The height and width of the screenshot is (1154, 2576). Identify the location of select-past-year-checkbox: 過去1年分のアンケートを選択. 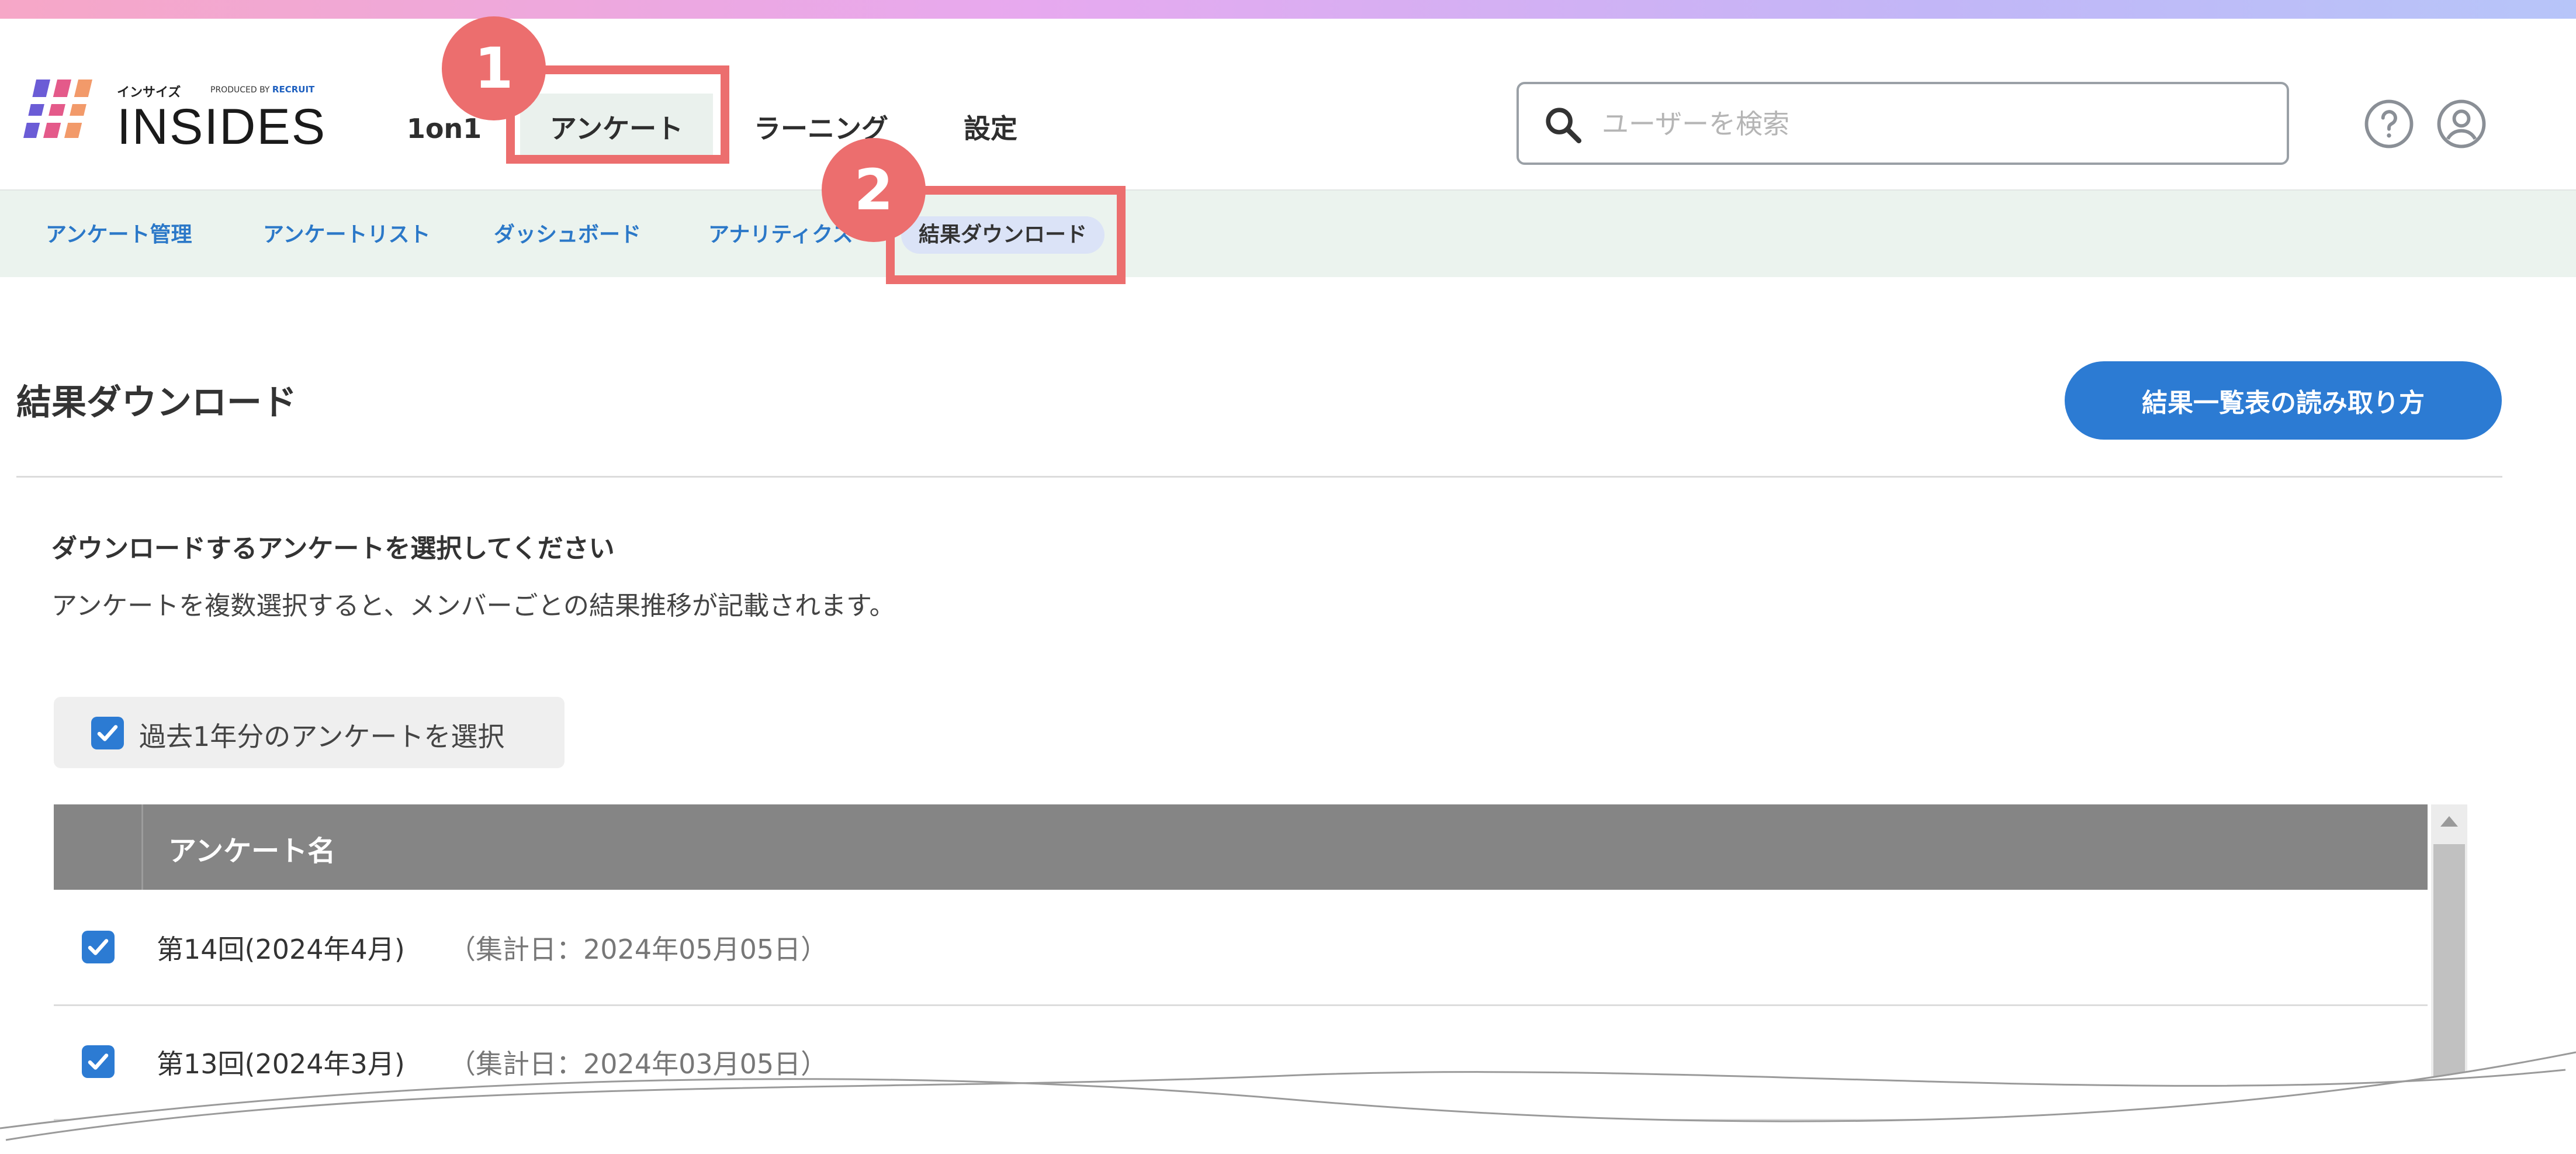
(310, 732).